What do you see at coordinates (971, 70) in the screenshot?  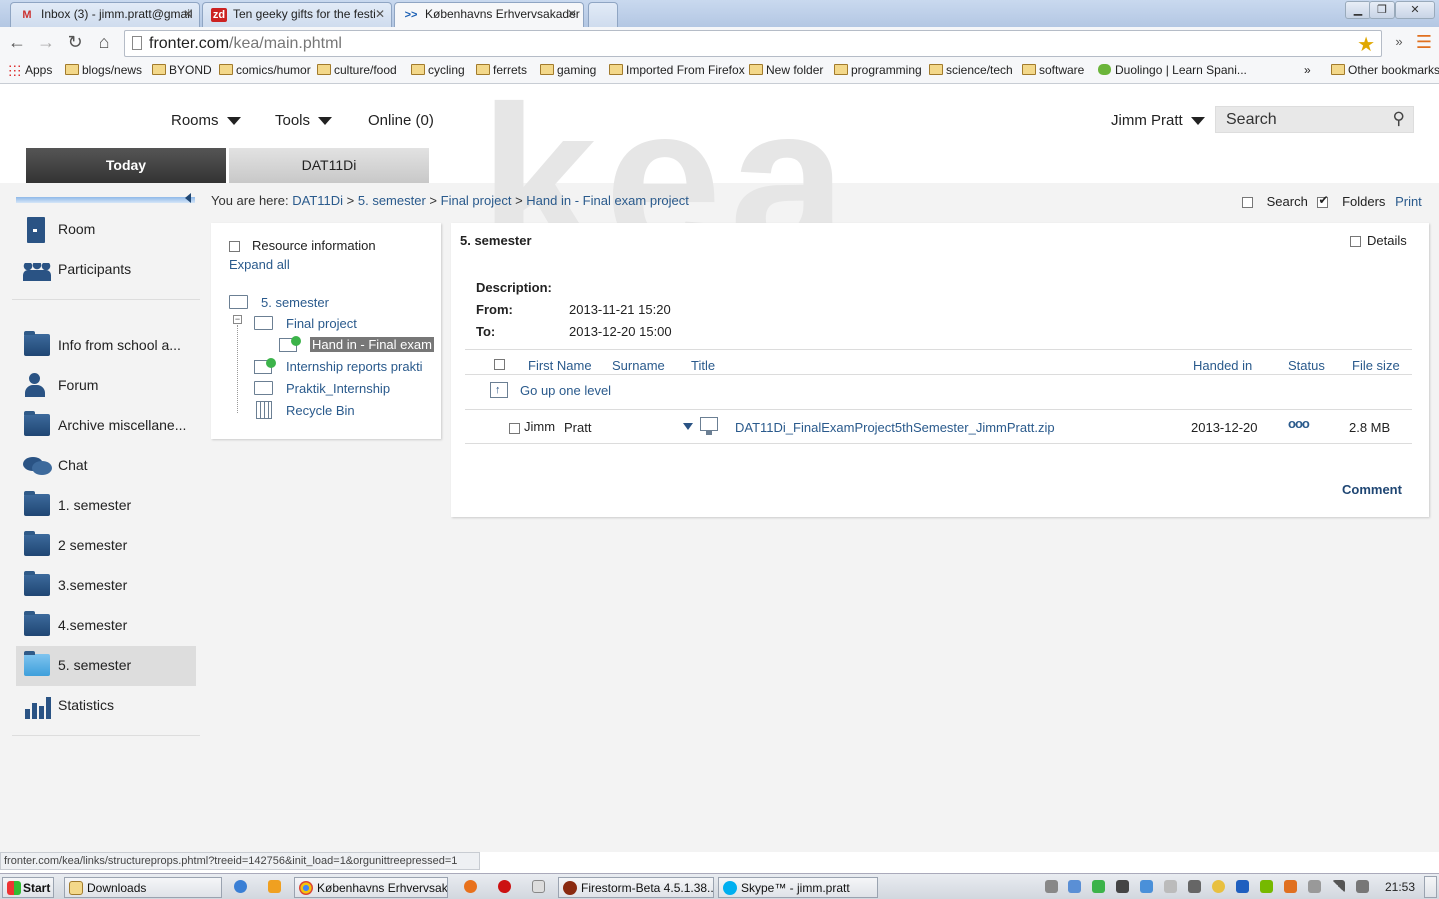 I see `bookmark-folder: science/tech` at bounding box center [971, 70].